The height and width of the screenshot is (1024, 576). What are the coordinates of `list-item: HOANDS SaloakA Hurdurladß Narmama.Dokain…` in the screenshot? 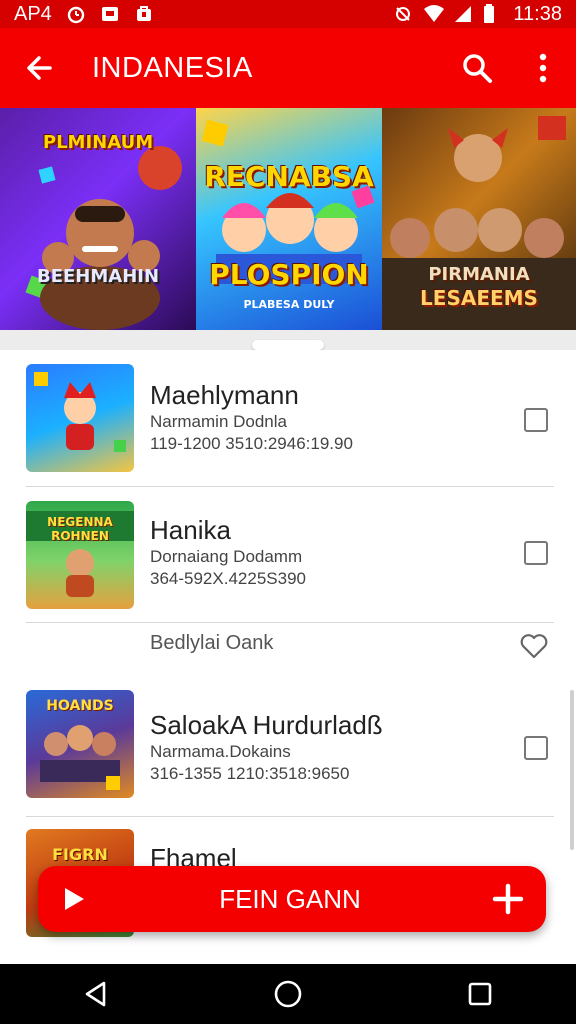 It's located at (288, 748).